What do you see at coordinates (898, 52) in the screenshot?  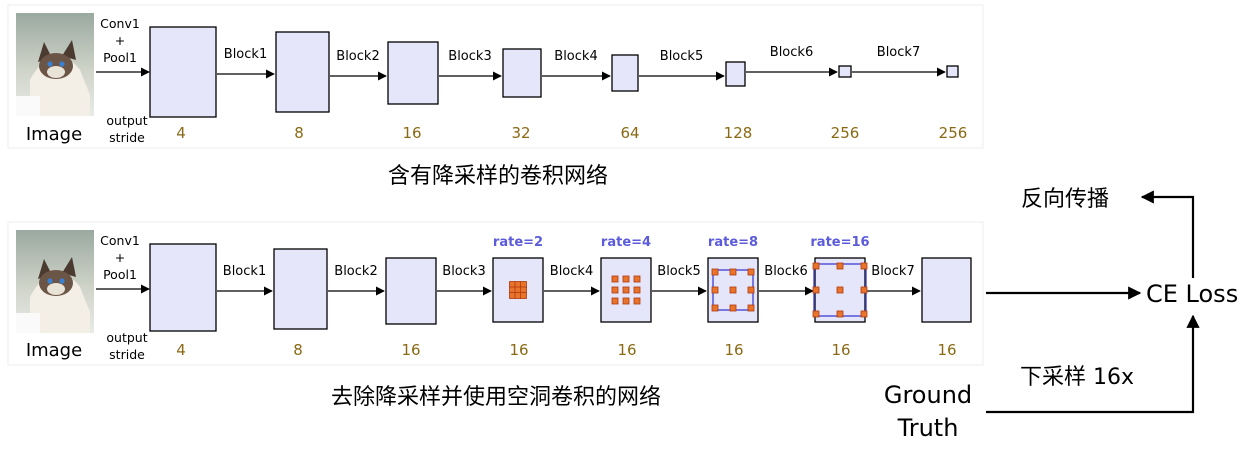 I see `block-label-top-7: Block7` at bounding box center [898, 52].